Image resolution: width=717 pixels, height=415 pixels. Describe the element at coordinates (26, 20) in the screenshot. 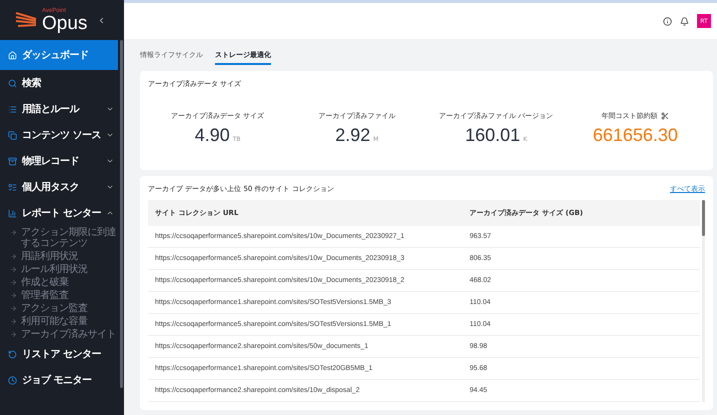

I see `logo-icon` at that location.